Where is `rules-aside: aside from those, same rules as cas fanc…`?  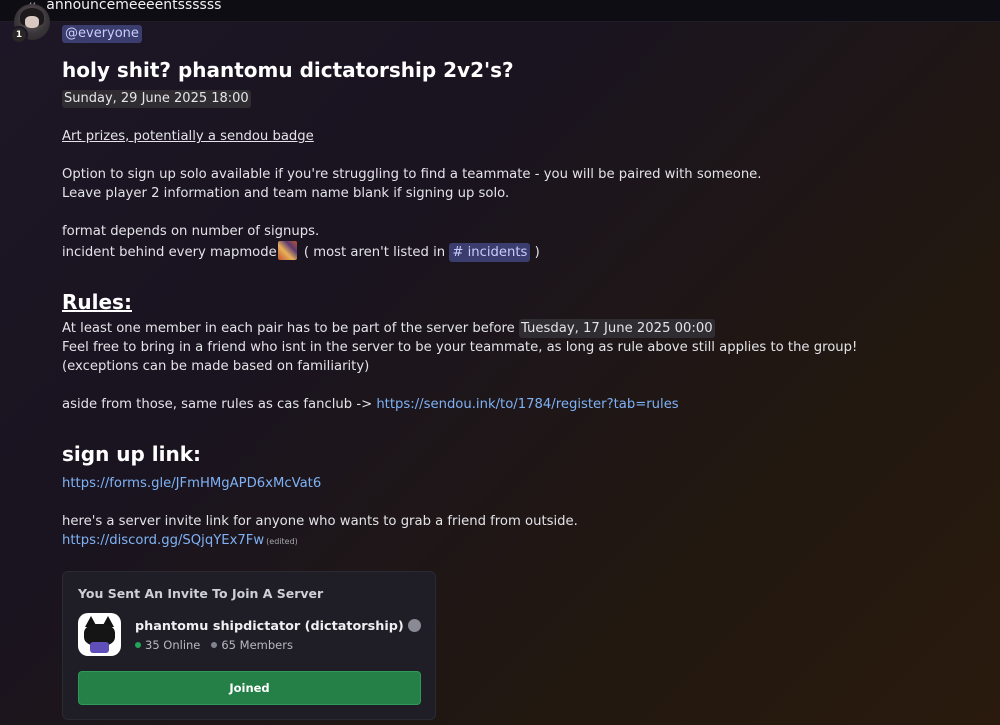 rules-aside: aside from those, same rules as cas fanc… is located at coordinates (522, 404).